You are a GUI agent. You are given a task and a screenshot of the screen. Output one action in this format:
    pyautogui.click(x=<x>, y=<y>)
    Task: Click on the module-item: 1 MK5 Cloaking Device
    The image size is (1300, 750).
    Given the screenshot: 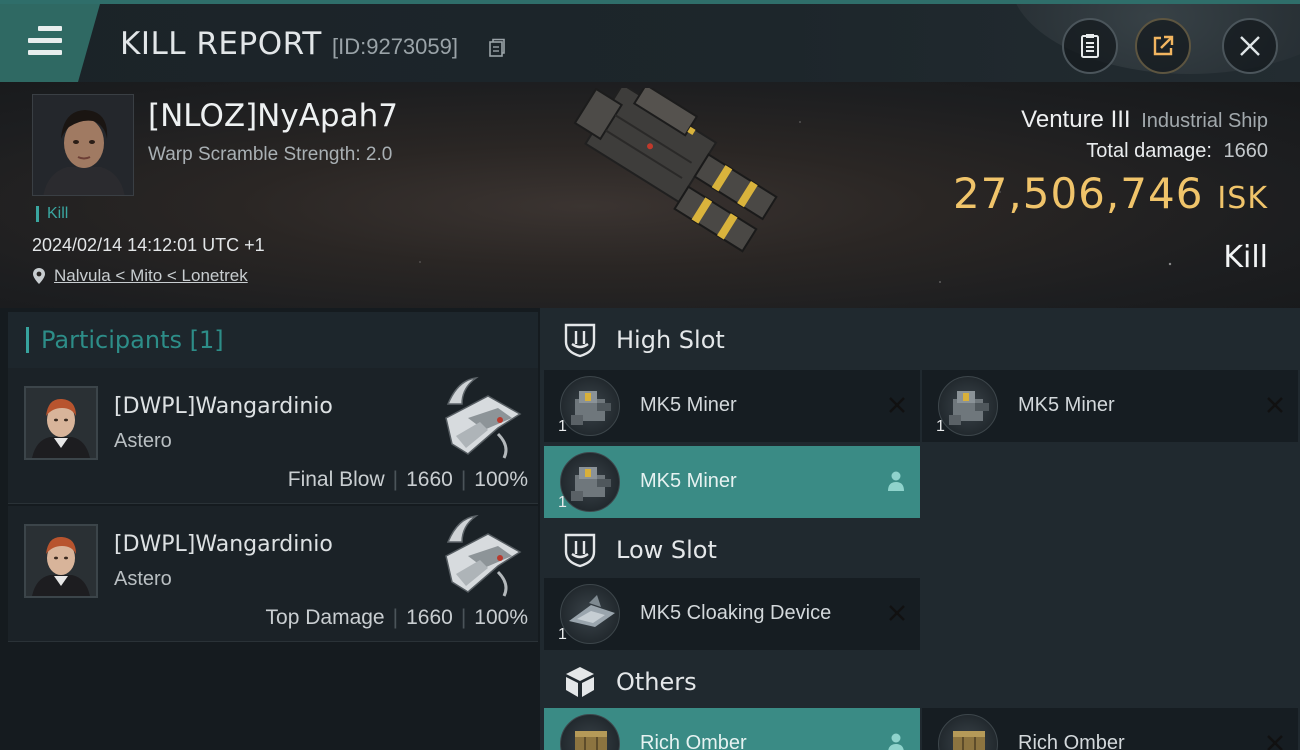 What is the action you would take?
    pyautogui.click(x=732, y=614)
    